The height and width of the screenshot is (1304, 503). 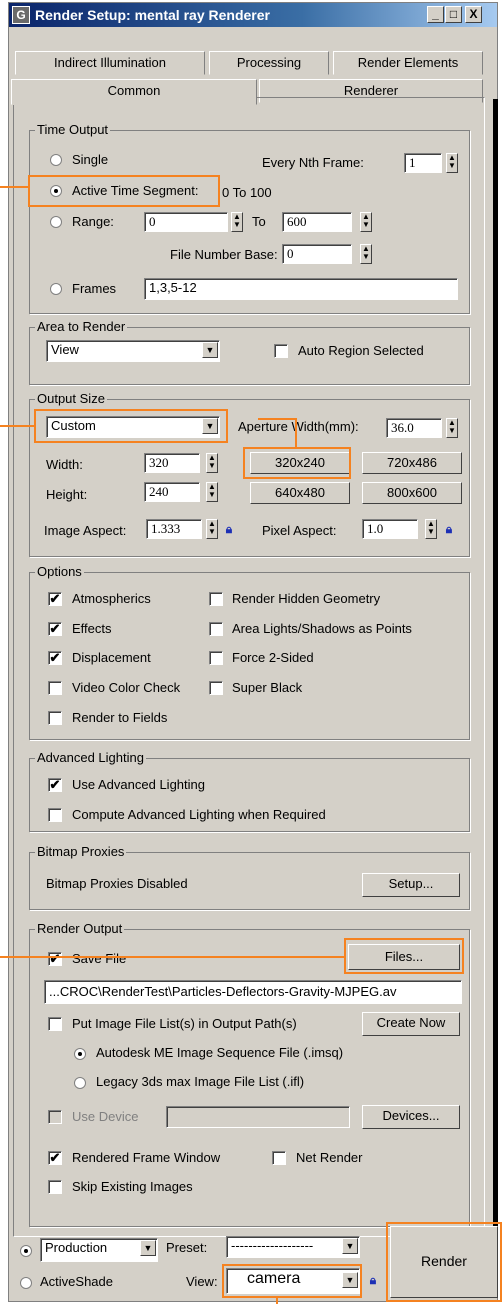 What do you see at coordinates (366, 222) in the screenshot?
I see `range-end-spinner: ▲ ▼` at bounding box center [366, 222].